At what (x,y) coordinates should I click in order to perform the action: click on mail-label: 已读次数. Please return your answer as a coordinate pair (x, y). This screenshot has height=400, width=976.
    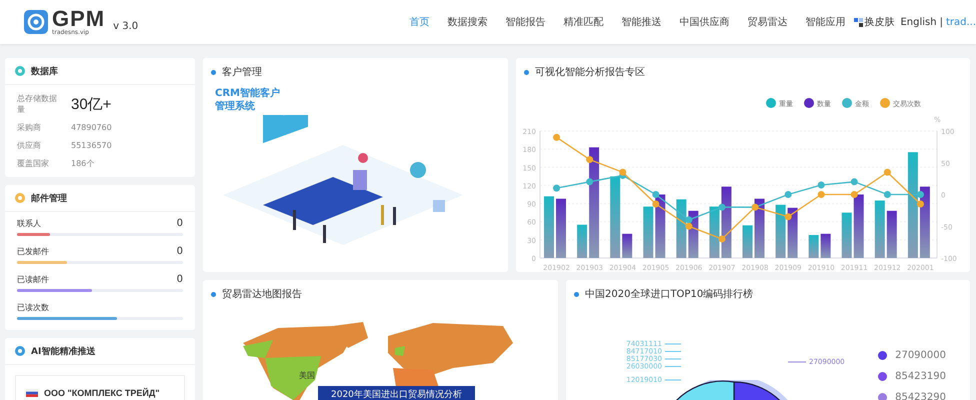
    Looking at the image, I should click on (33, 307).